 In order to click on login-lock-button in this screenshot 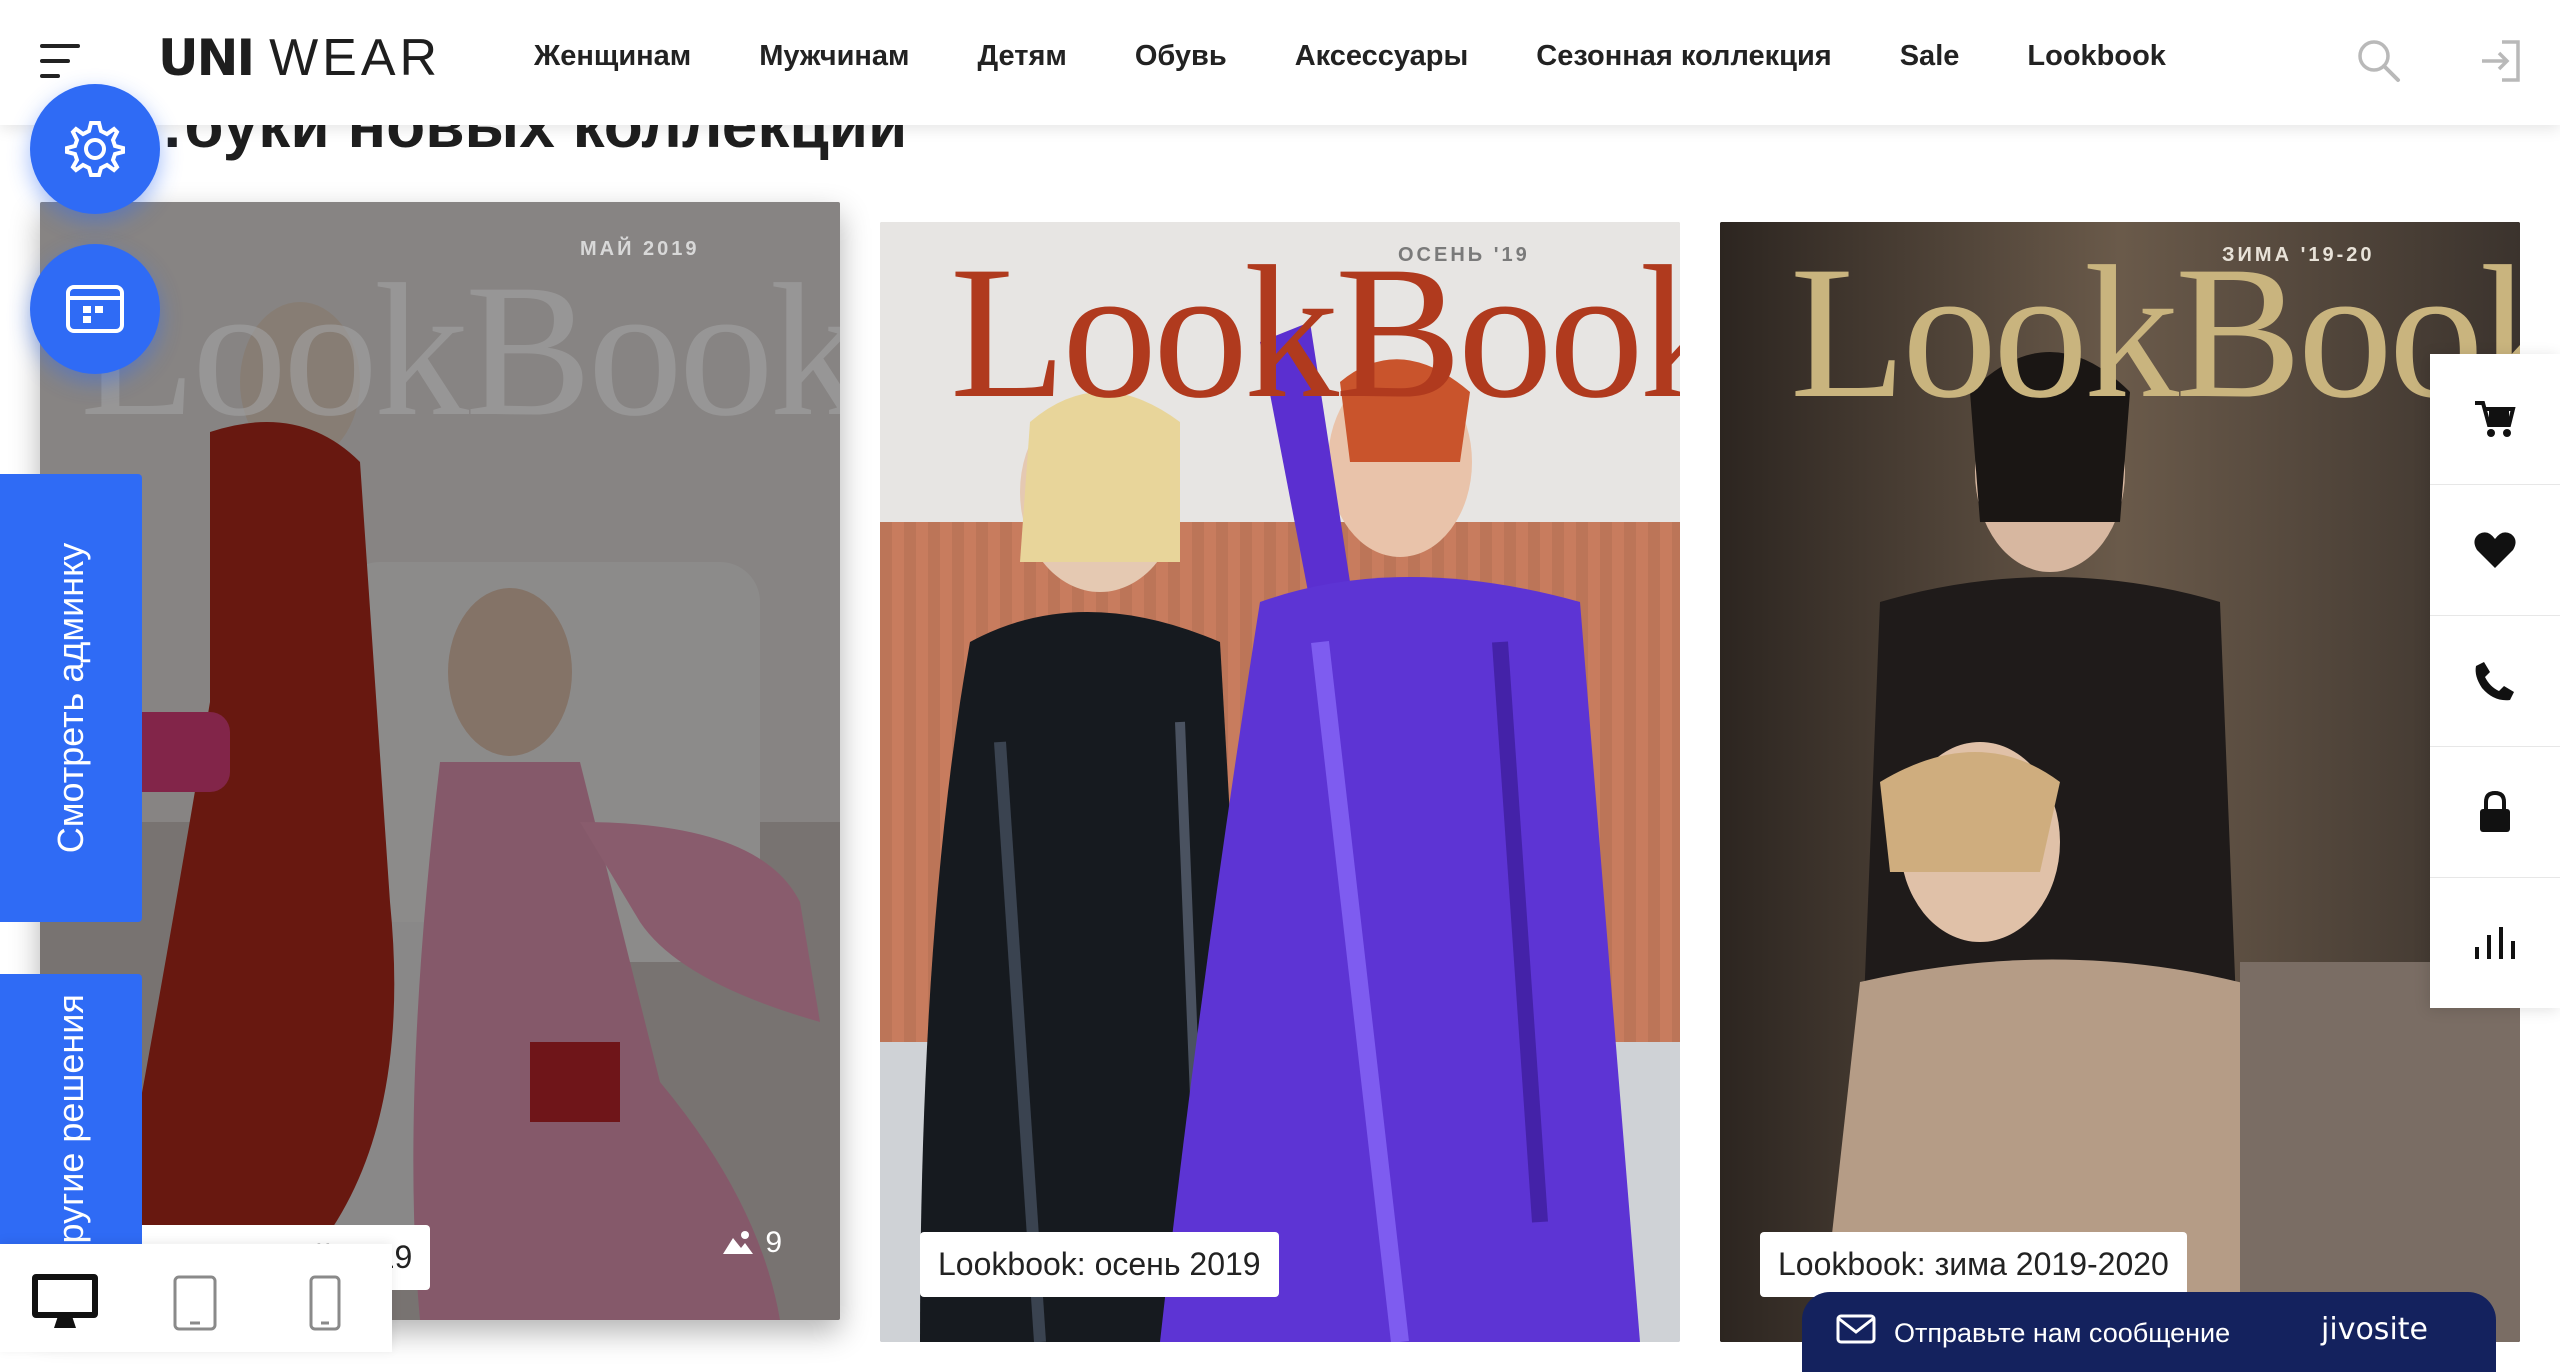, I will do `click(2495, 812)`.